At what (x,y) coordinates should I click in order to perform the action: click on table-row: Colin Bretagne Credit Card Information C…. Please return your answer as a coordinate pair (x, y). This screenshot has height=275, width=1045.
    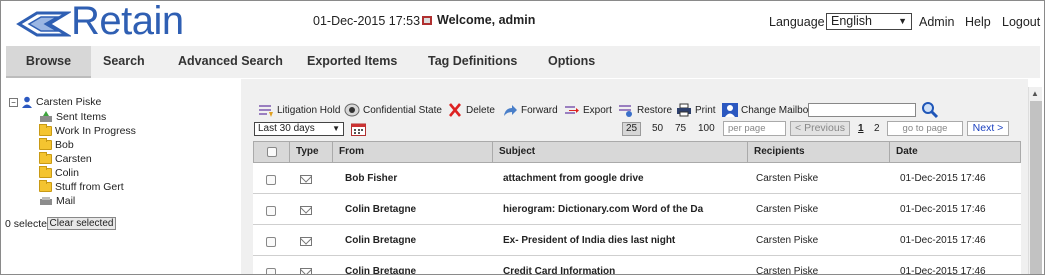
    Looking at the image, I should click on (637, 266).